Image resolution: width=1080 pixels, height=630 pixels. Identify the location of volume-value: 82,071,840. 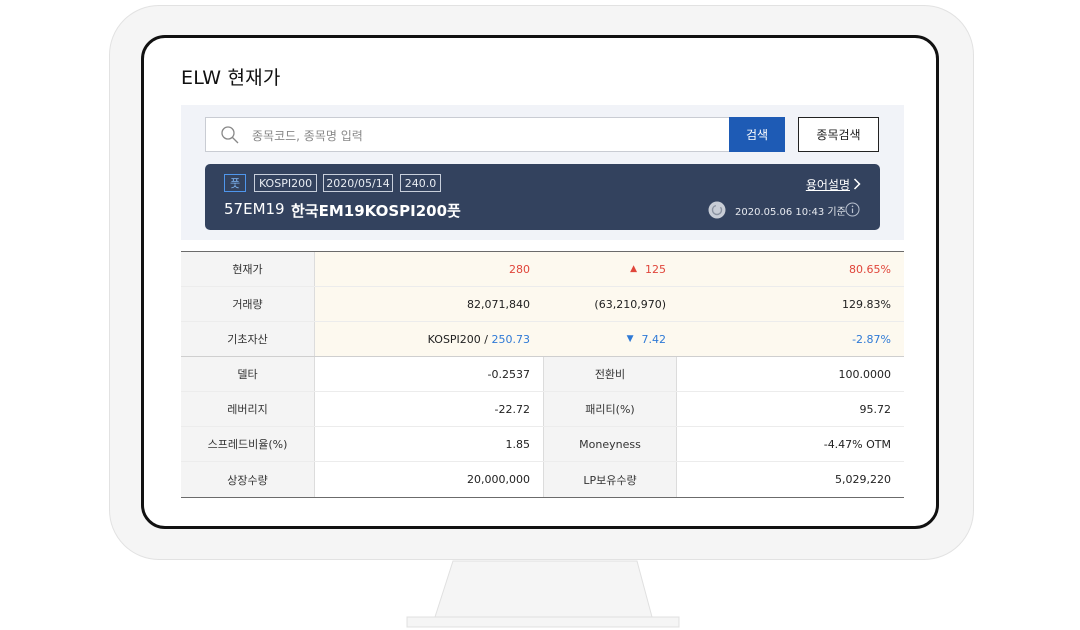
(429, 304).